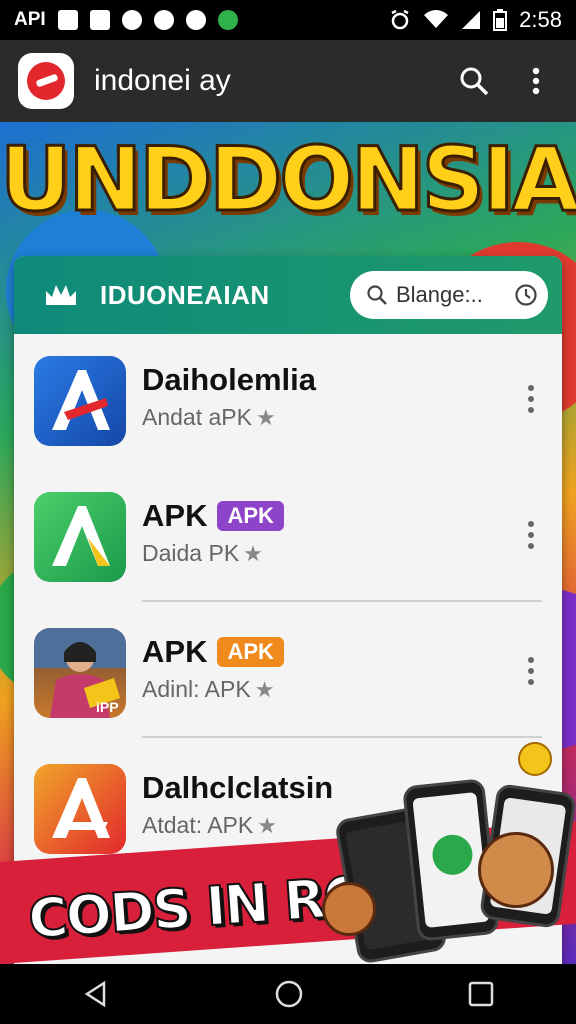 The image size is (576, 1024). I want to click on app-name: Dalhclclatsin, so click(238, 787).